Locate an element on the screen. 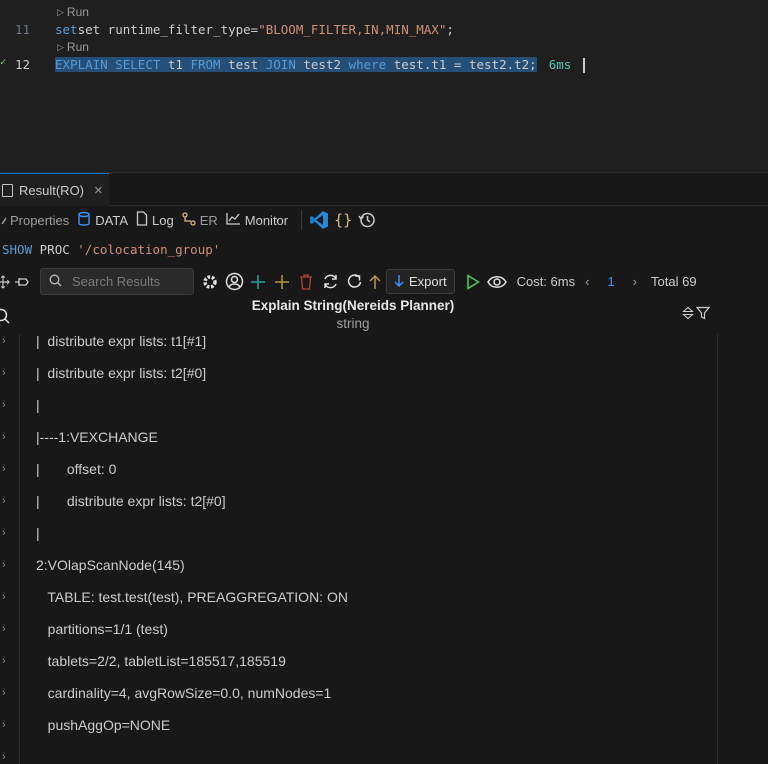  code-keyword: where is located at coordinates (367, 64).